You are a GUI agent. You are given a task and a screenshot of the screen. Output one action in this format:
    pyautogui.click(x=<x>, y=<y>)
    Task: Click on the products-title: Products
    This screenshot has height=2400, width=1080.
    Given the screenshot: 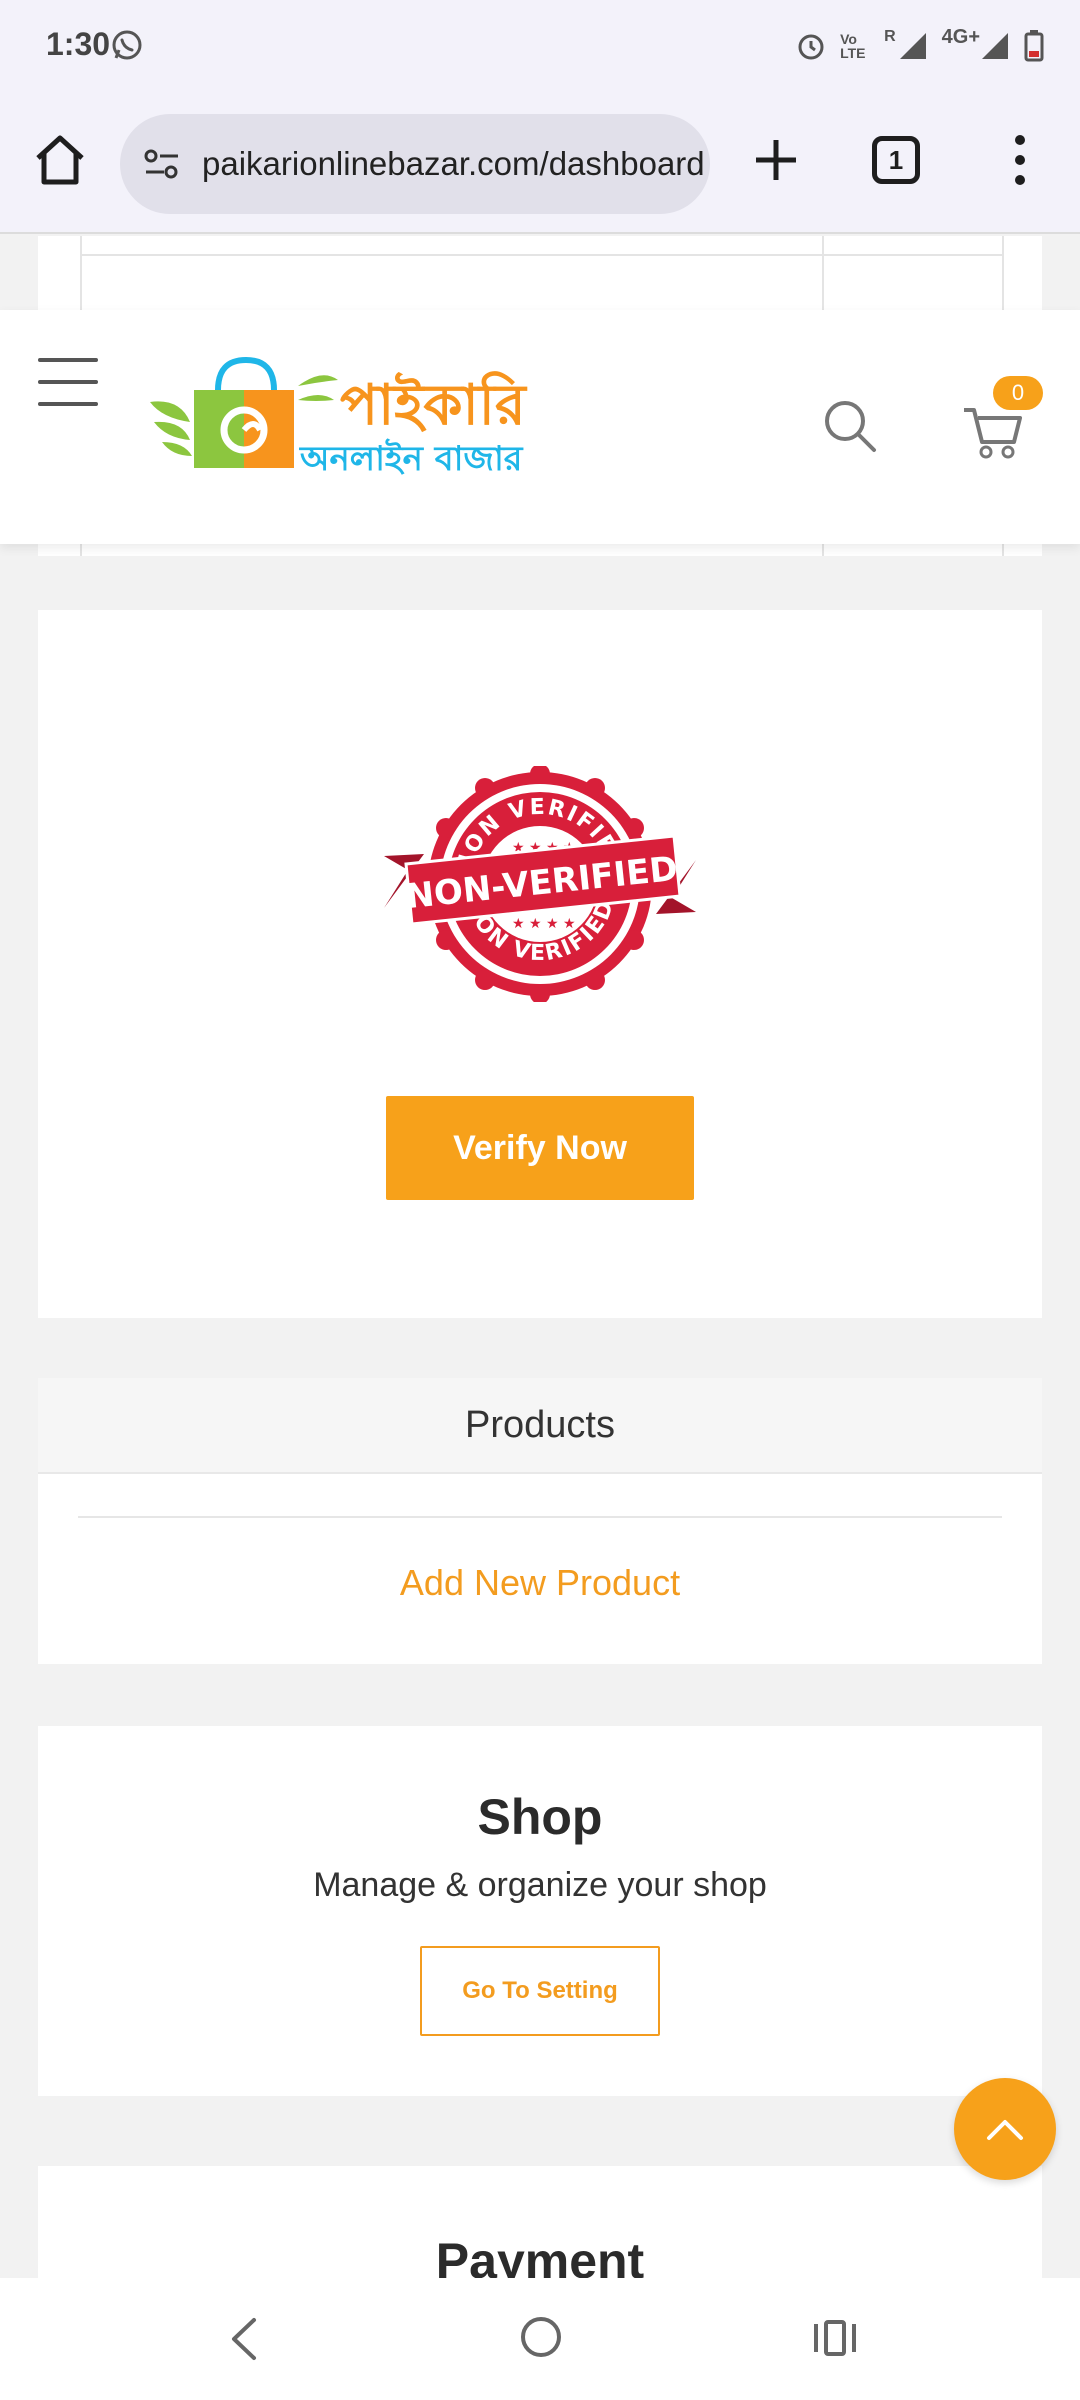 What is the action you would take?
    pyautogui.click(x=540, y=1424)
    